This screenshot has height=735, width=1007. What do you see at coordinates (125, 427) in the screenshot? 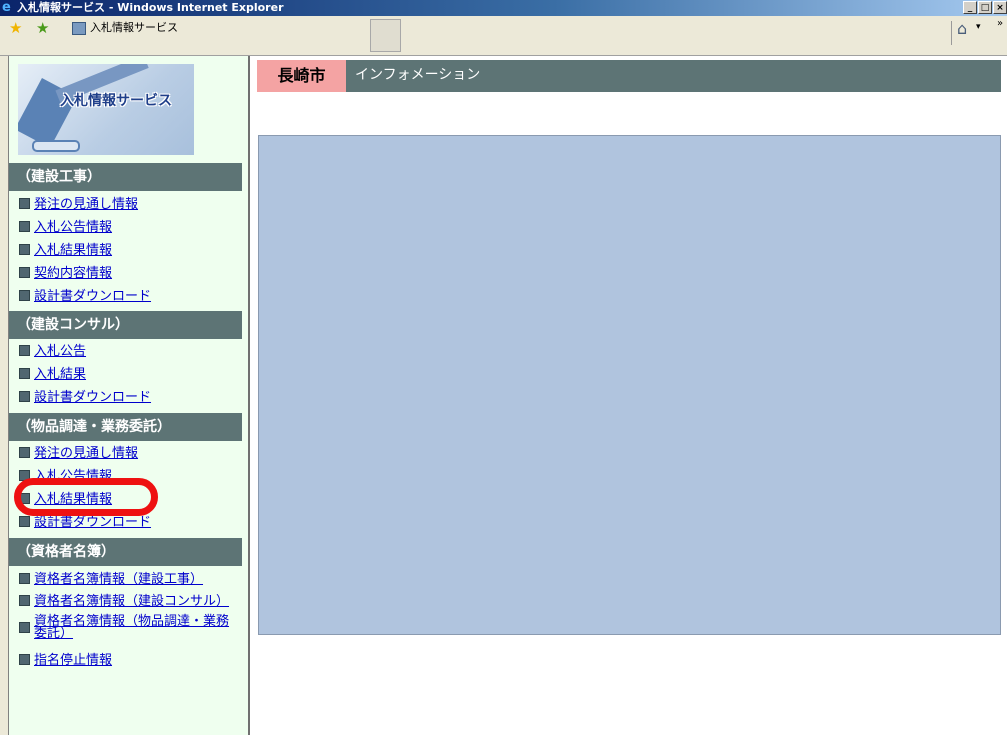
I see `section-header-procurement: （物品調達・業務委託）` at bounding box center [125, 427].